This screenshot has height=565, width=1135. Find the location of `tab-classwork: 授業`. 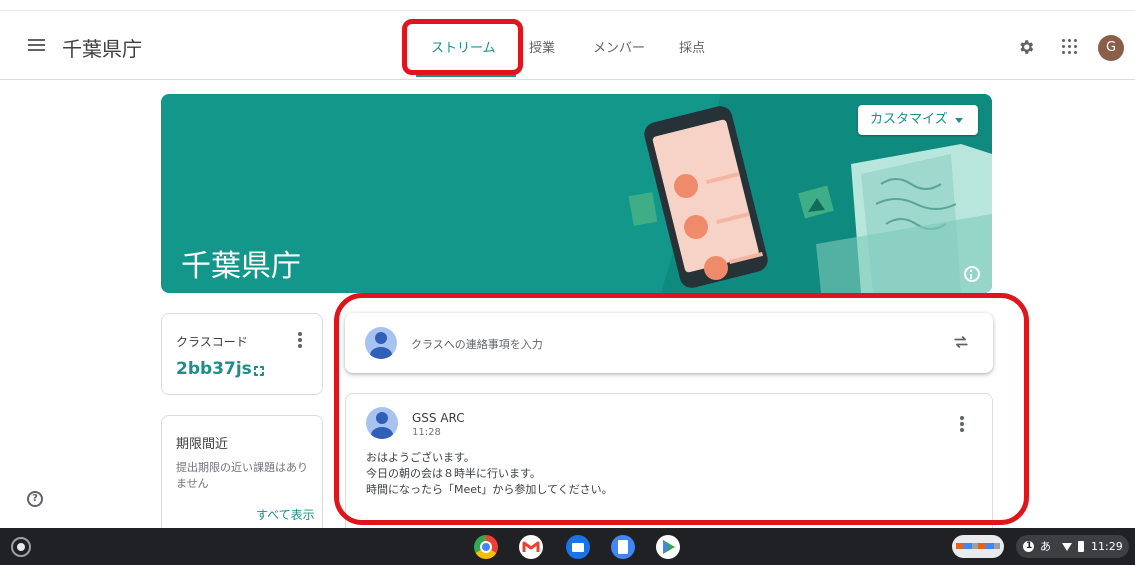

tab-classwork: 授業 is located at coordinates (542, 46).